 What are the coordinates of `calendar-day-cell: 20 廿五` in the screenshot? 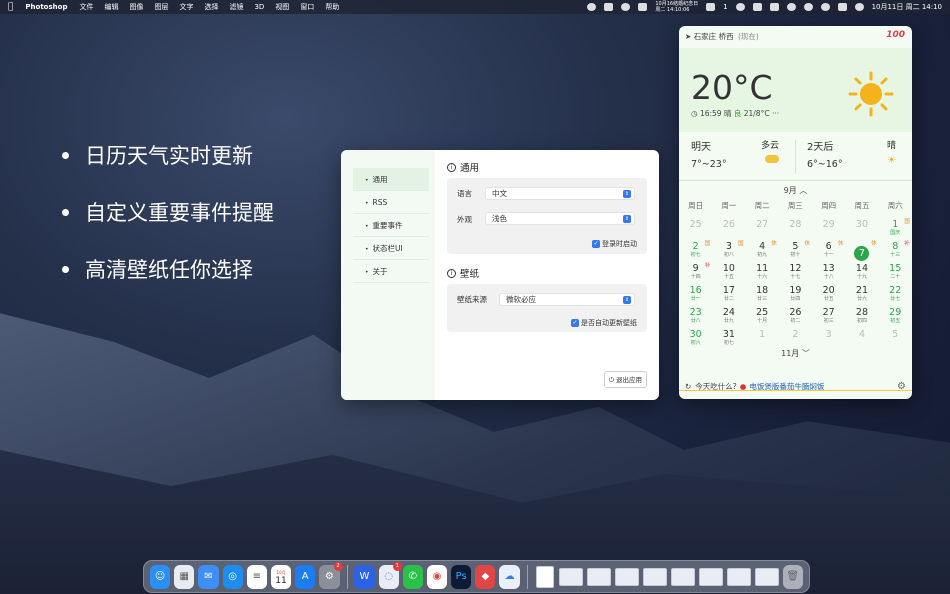 It's located at (828, 296).